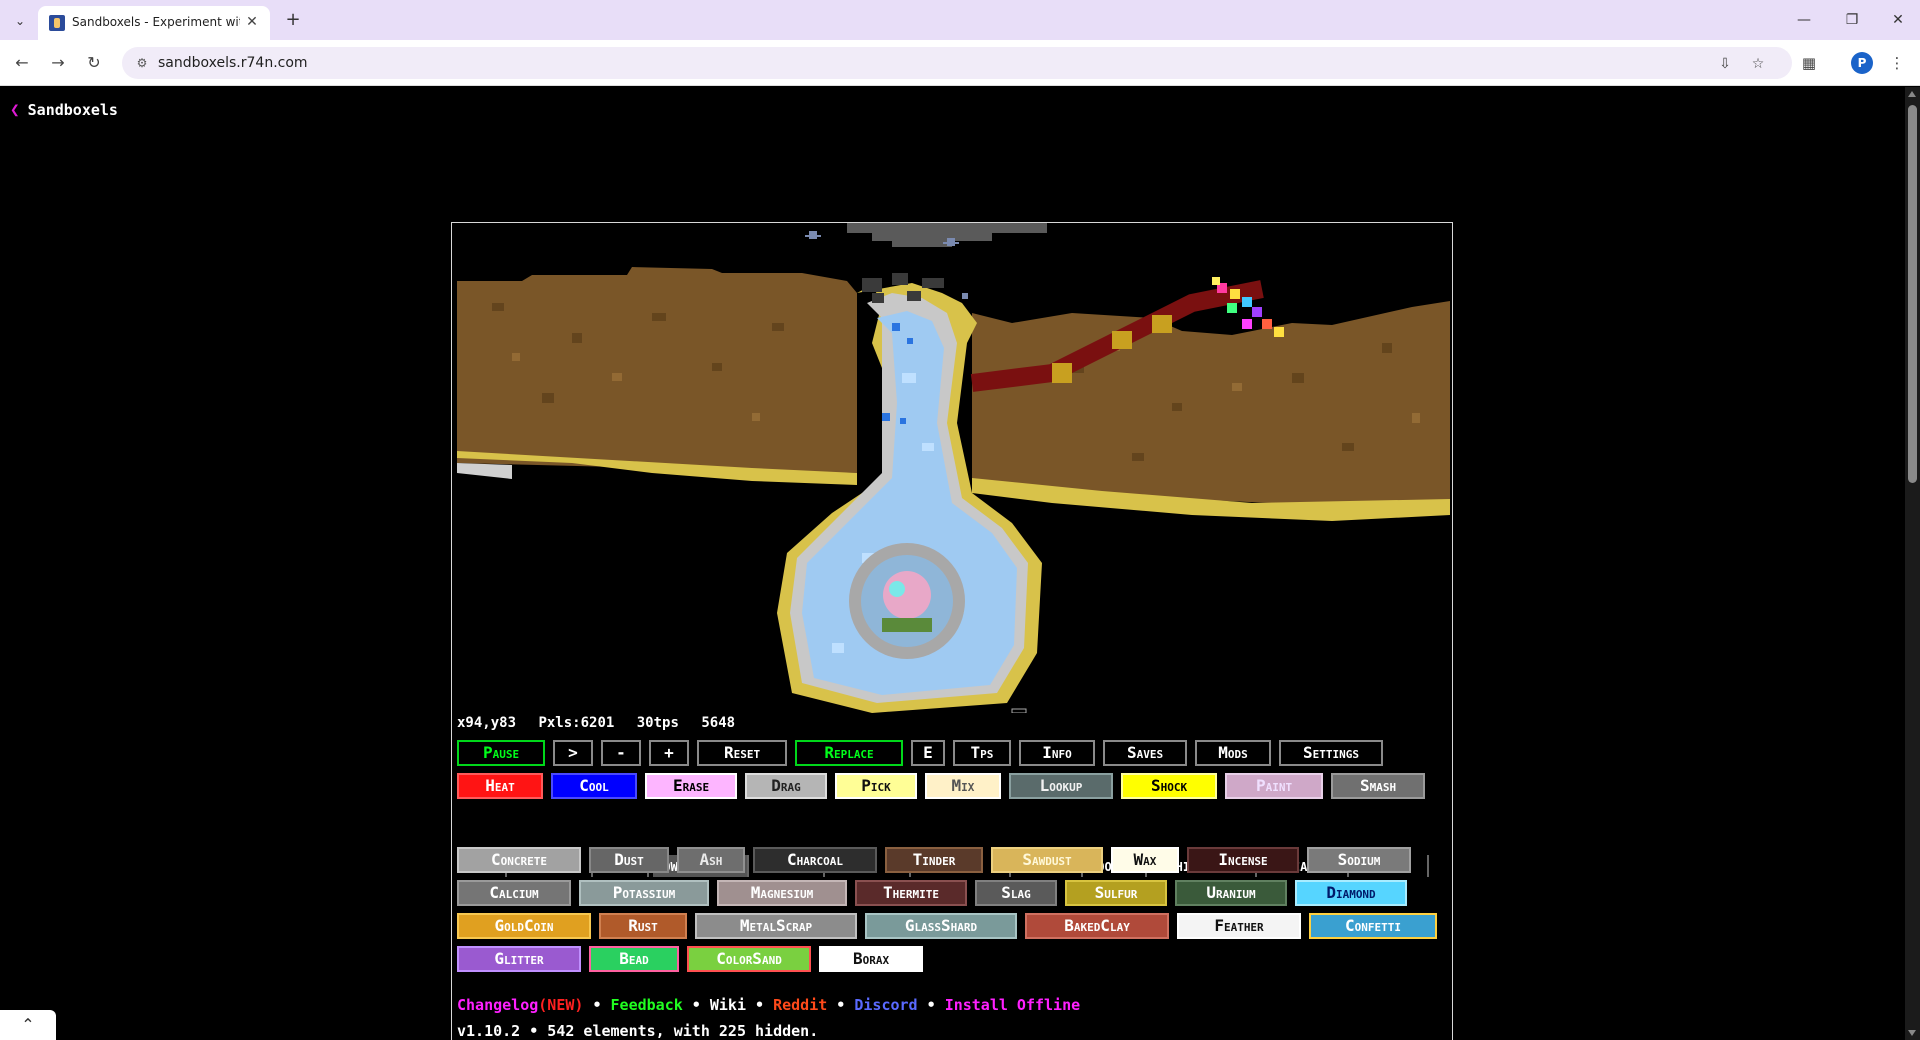 Image resolution: width=1920 pixels, height=1040 pixels. Describe the element at coordinates (876, 786) in the screenshot. I see `tool-pick-button: Pick` at that location.